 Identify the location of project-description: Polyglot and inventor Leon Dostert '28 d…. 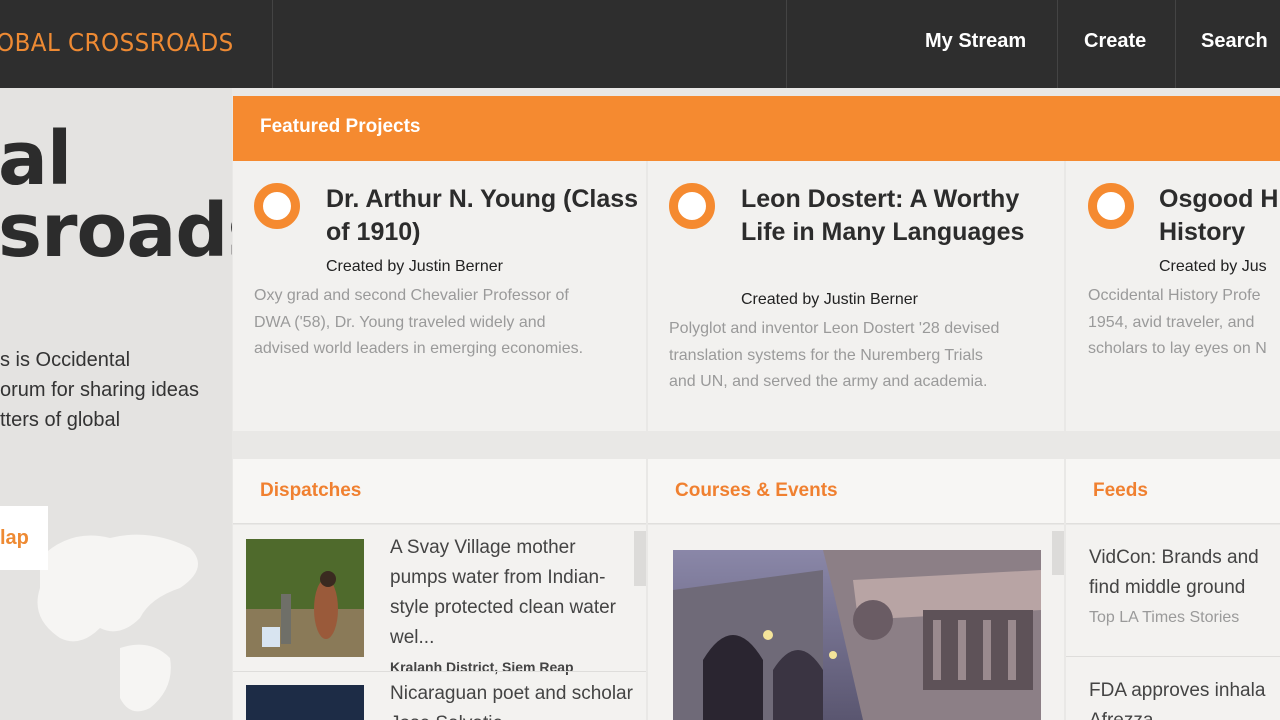
(834, 355).